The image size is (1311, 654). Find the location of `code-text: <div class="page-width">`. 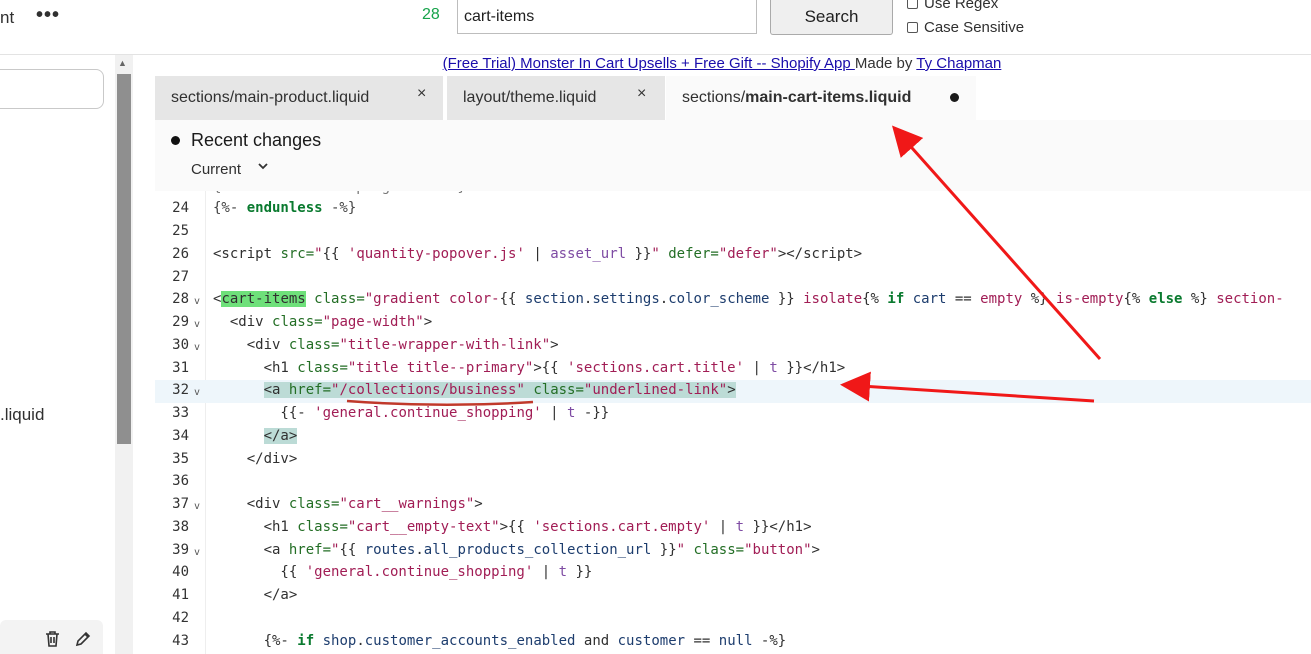

code-text: <div class="page-width"> is located at coordinates (323, 322).